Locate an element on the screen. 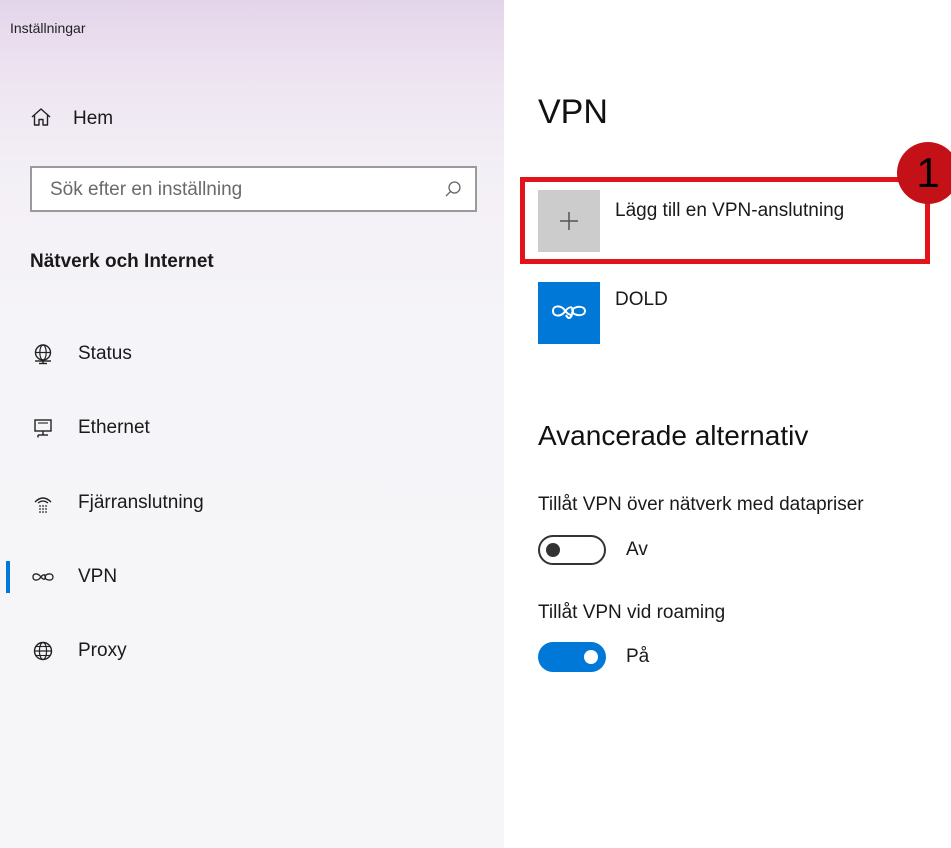 The width and height of the screenshot is (951, 848). home-label: Hem is located at coordinates (93, 118).